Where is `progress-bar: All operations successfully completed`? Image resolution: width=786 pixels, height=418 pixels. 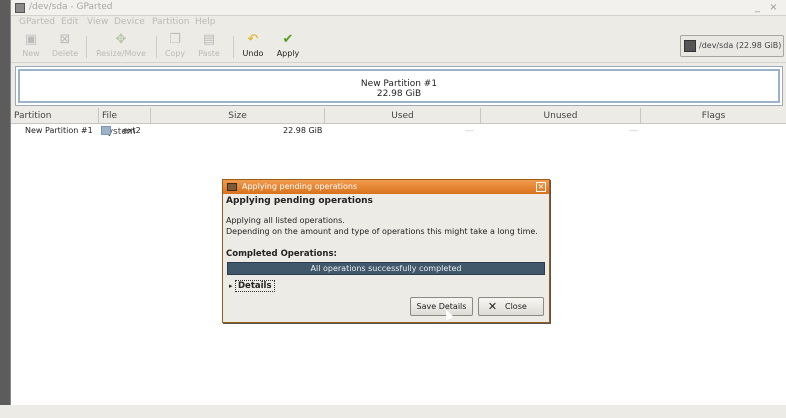 progress-bar: All operations successfully completed is located at coordinates (386, 268).